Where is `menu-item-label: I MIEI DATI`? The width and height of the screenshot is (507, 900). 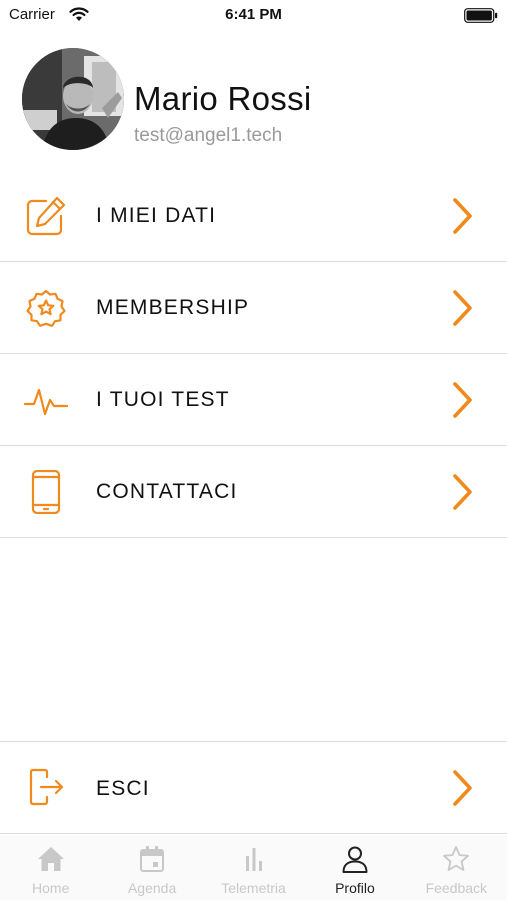 menu-item-label: I MIEI DATI is located at coordinates (156, 215).